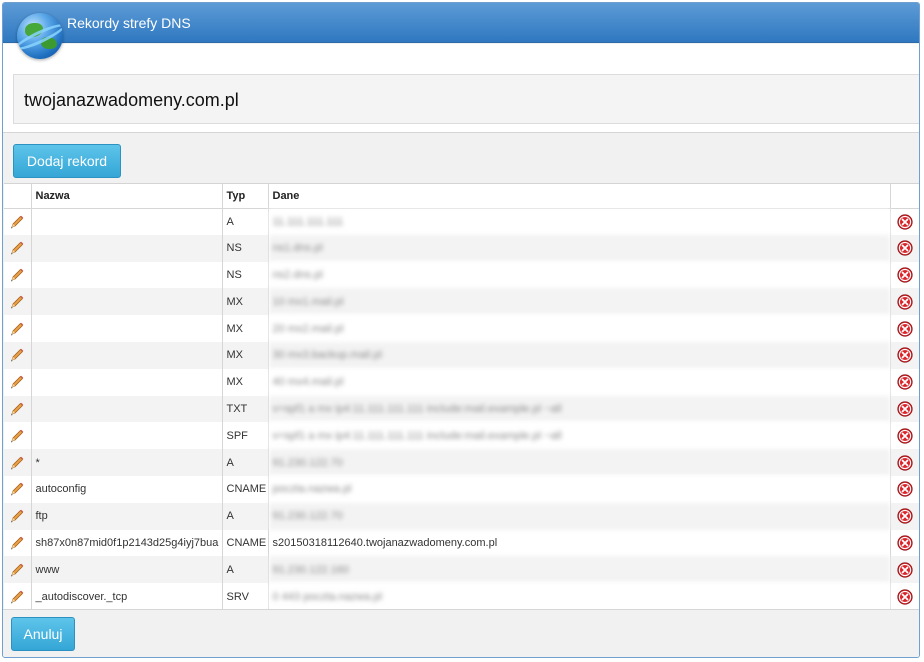 The image size is (924, 662). Describe the element at coordinates (43, 634) in the screenshot. I see `cancel-button: Anuluj` at that location.